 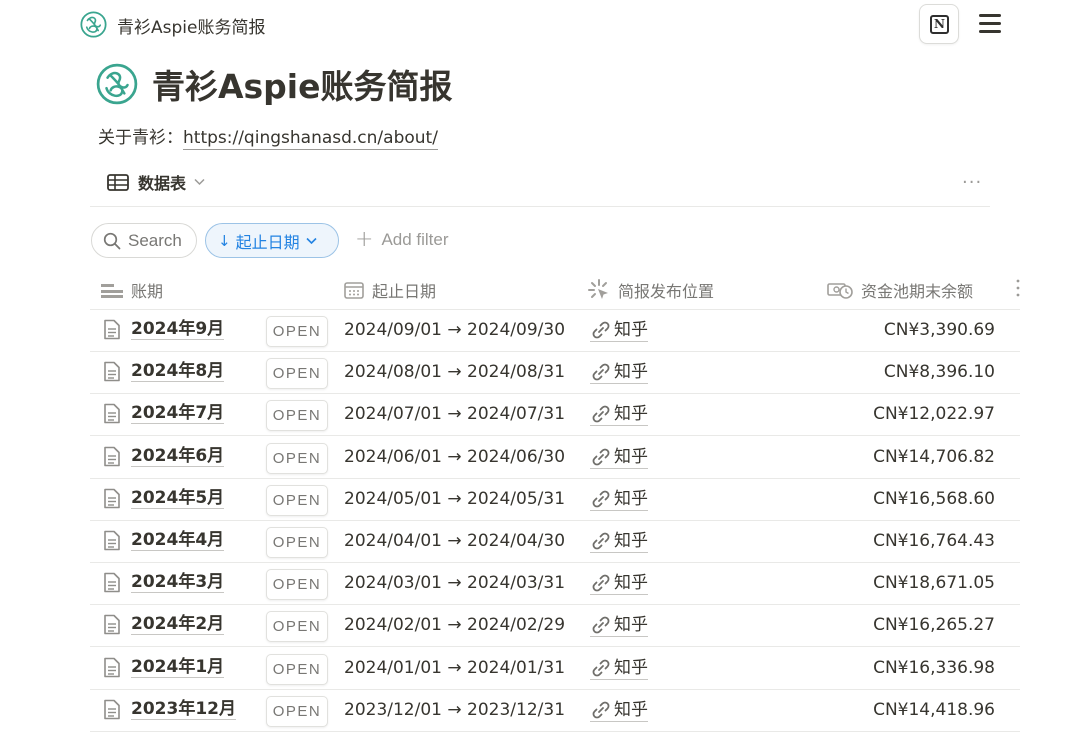 What do you see at coordinates (164, 414) in the screenshot?
I see `period-cell: 2024年7月` at bounding box center [164, 414].